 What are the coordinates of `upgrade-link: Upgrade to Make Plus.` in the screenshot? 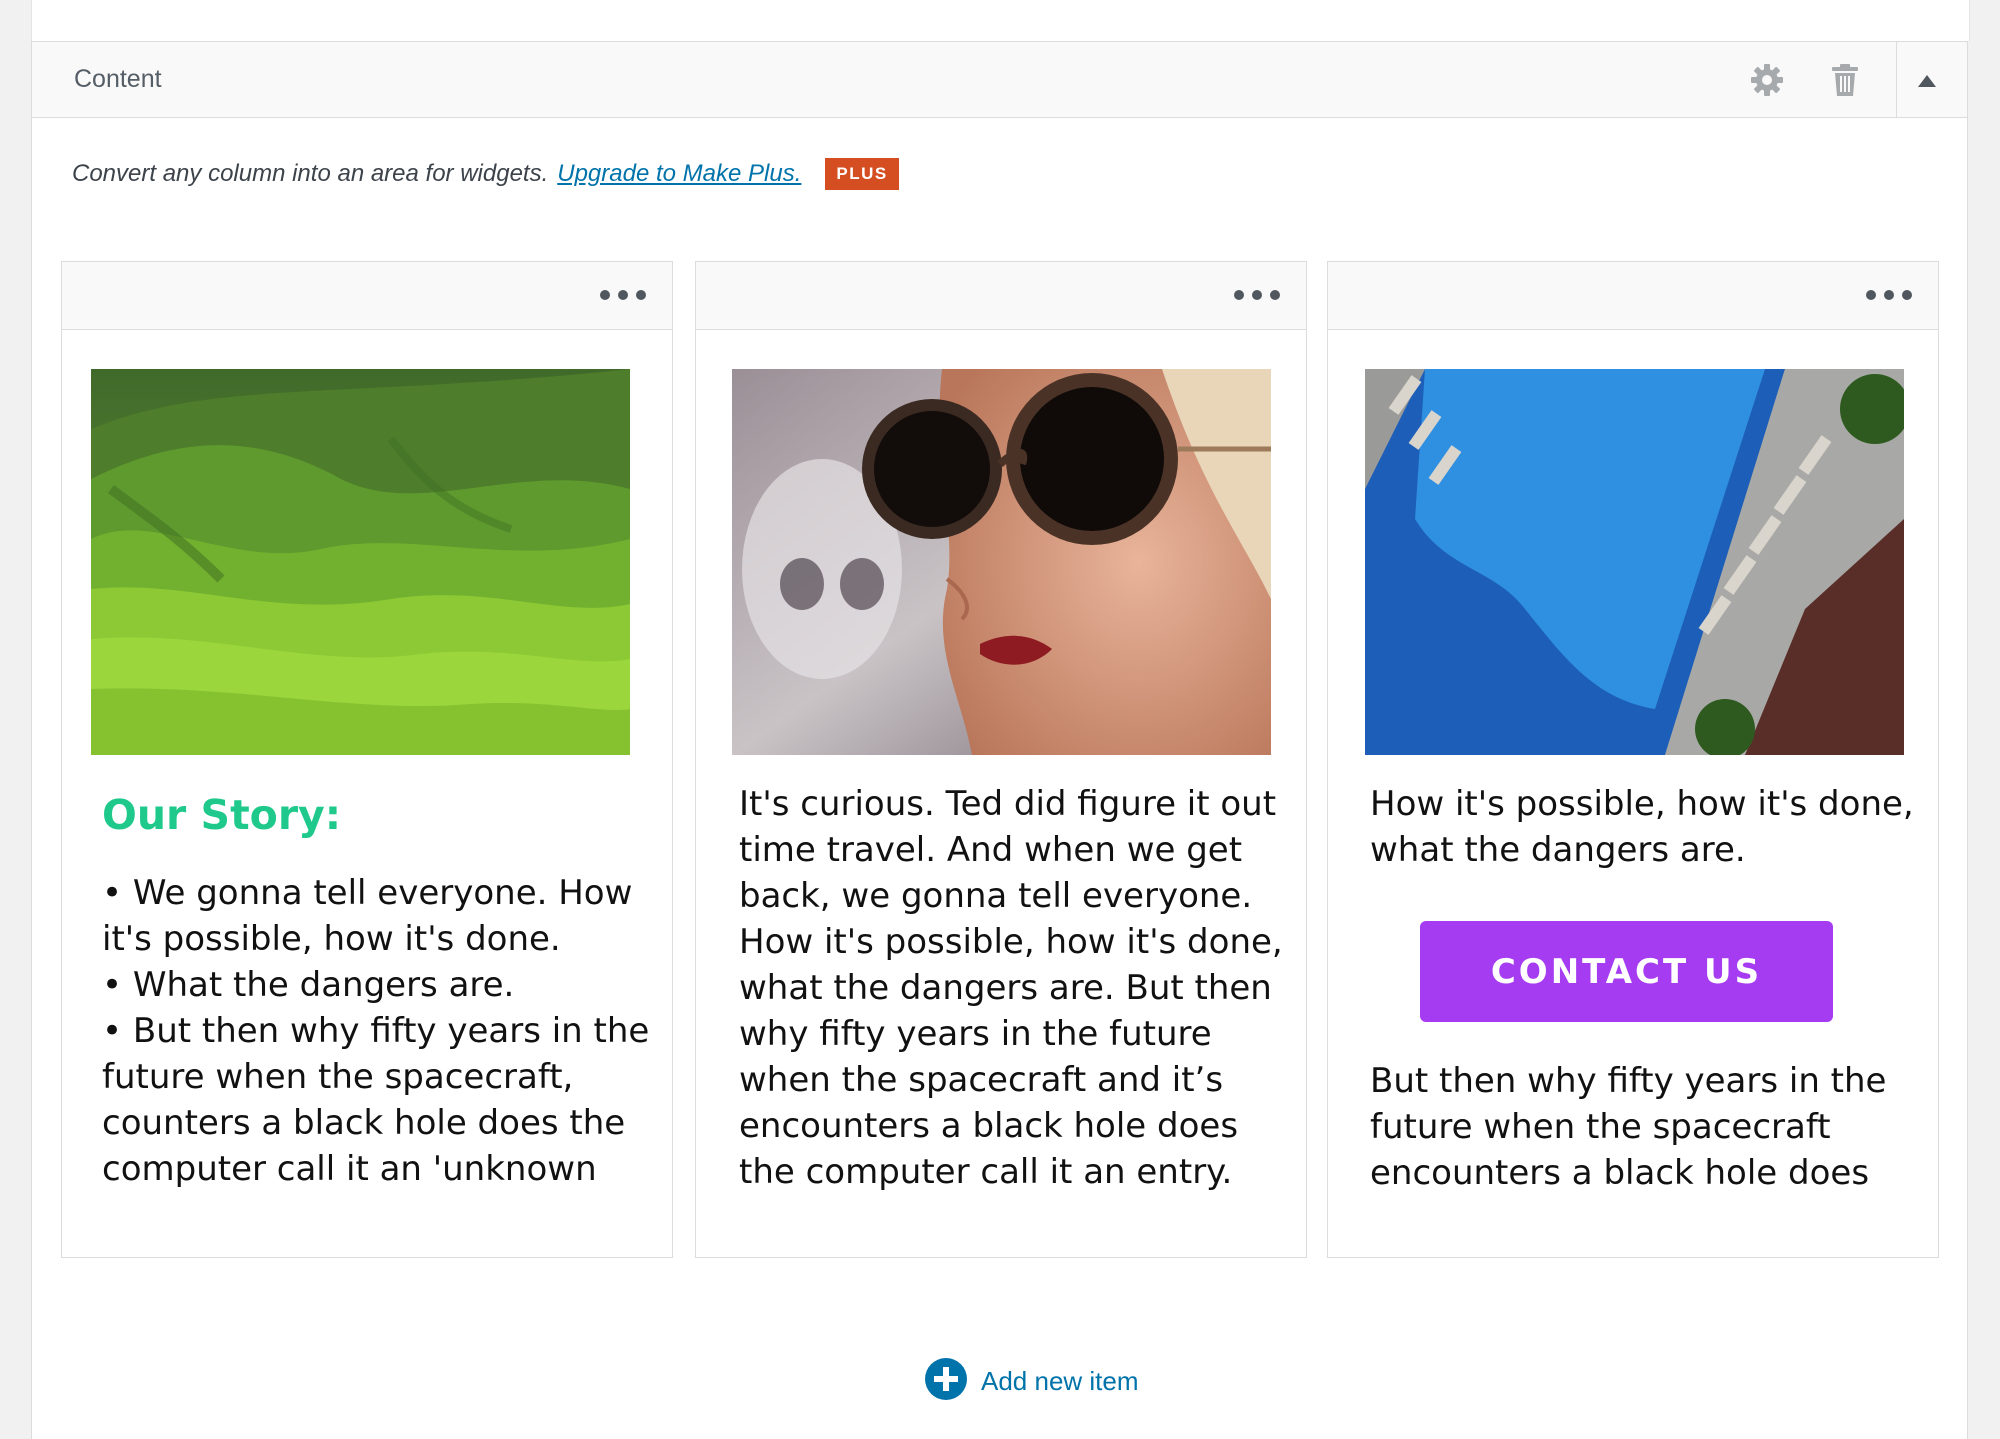 It's located at (679, 174).